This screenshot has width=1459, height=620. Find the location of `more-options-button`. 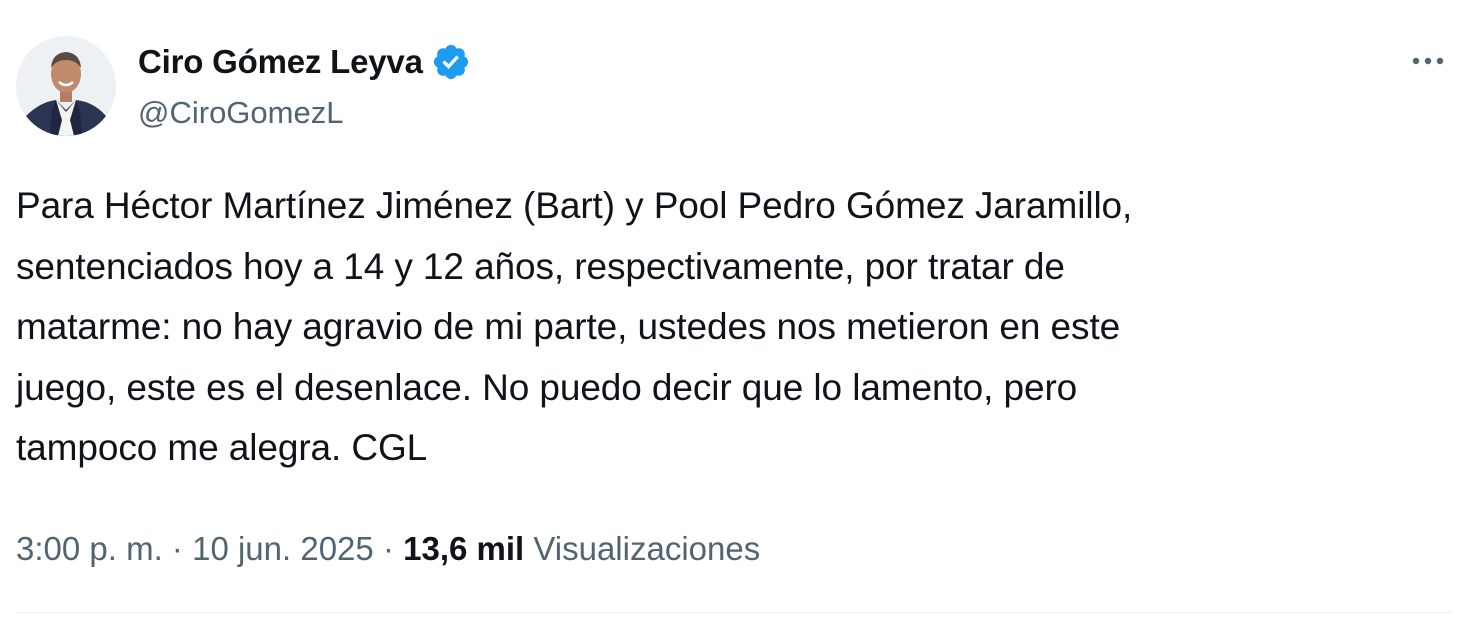

more-options-button is located at coordinates (1428, 61).